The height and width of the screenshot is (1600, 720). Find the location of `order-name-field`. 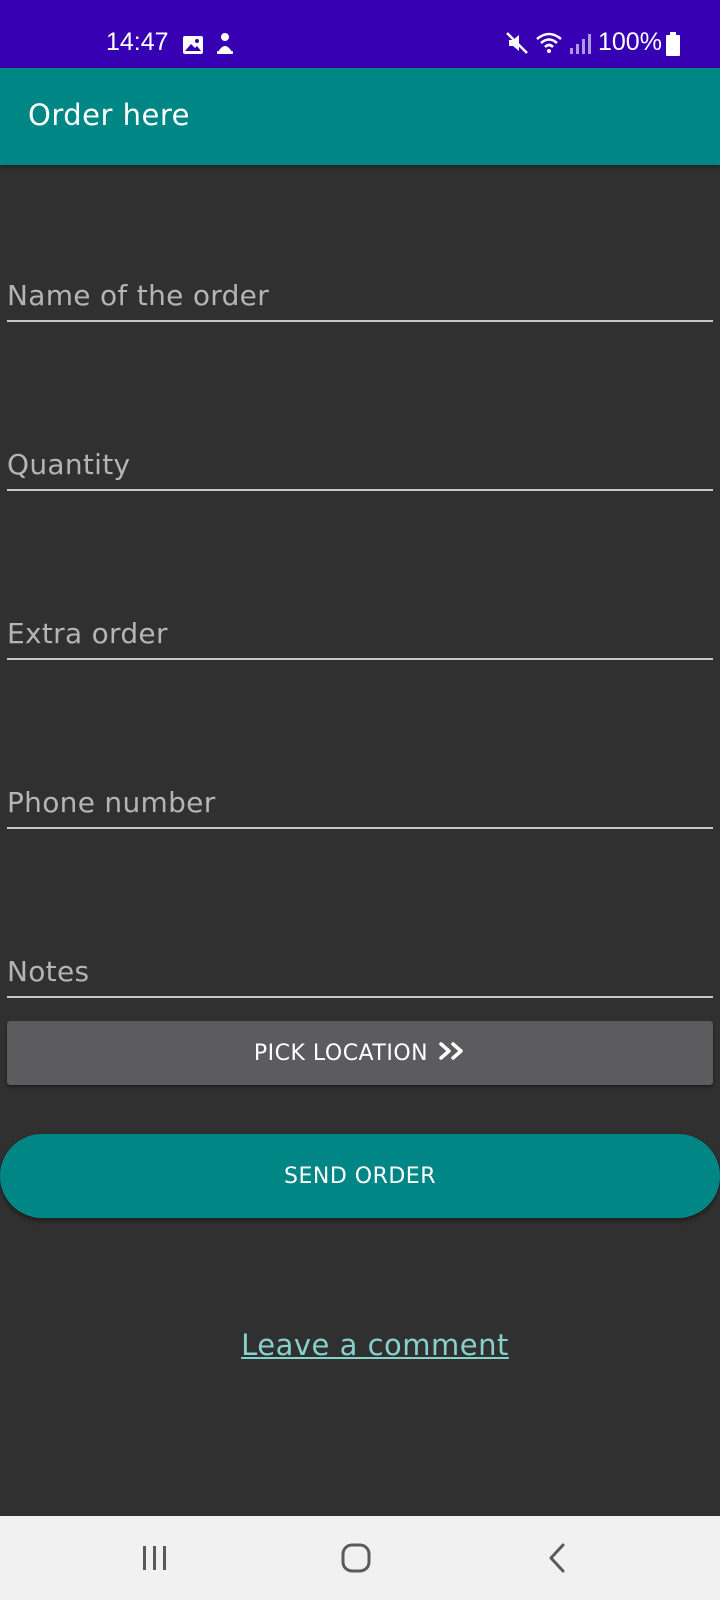

order-name-field is located at coordinates (360, 290).